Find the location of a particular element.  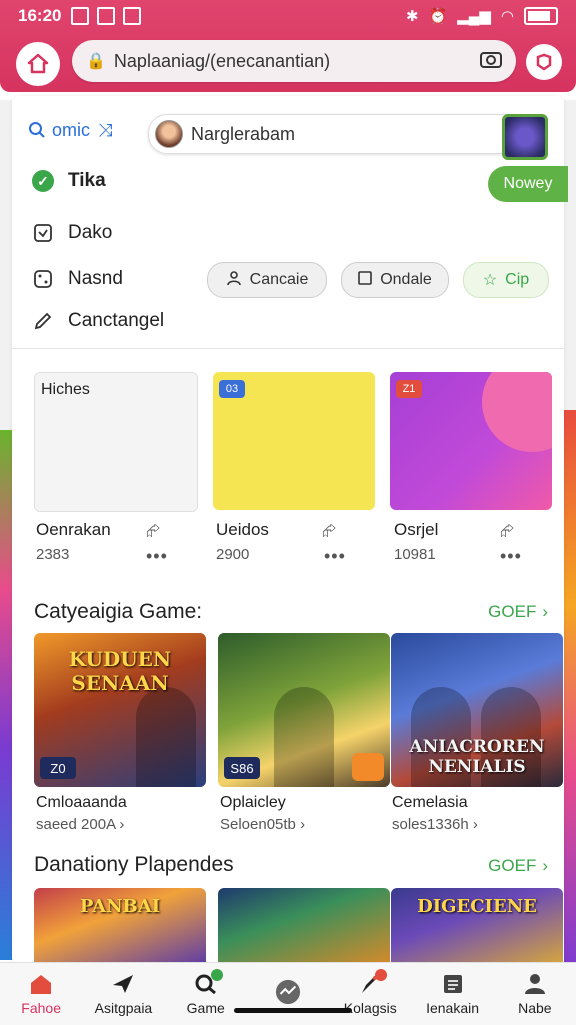

nav-label: Fahoe is located at coordinates (41, 1008).